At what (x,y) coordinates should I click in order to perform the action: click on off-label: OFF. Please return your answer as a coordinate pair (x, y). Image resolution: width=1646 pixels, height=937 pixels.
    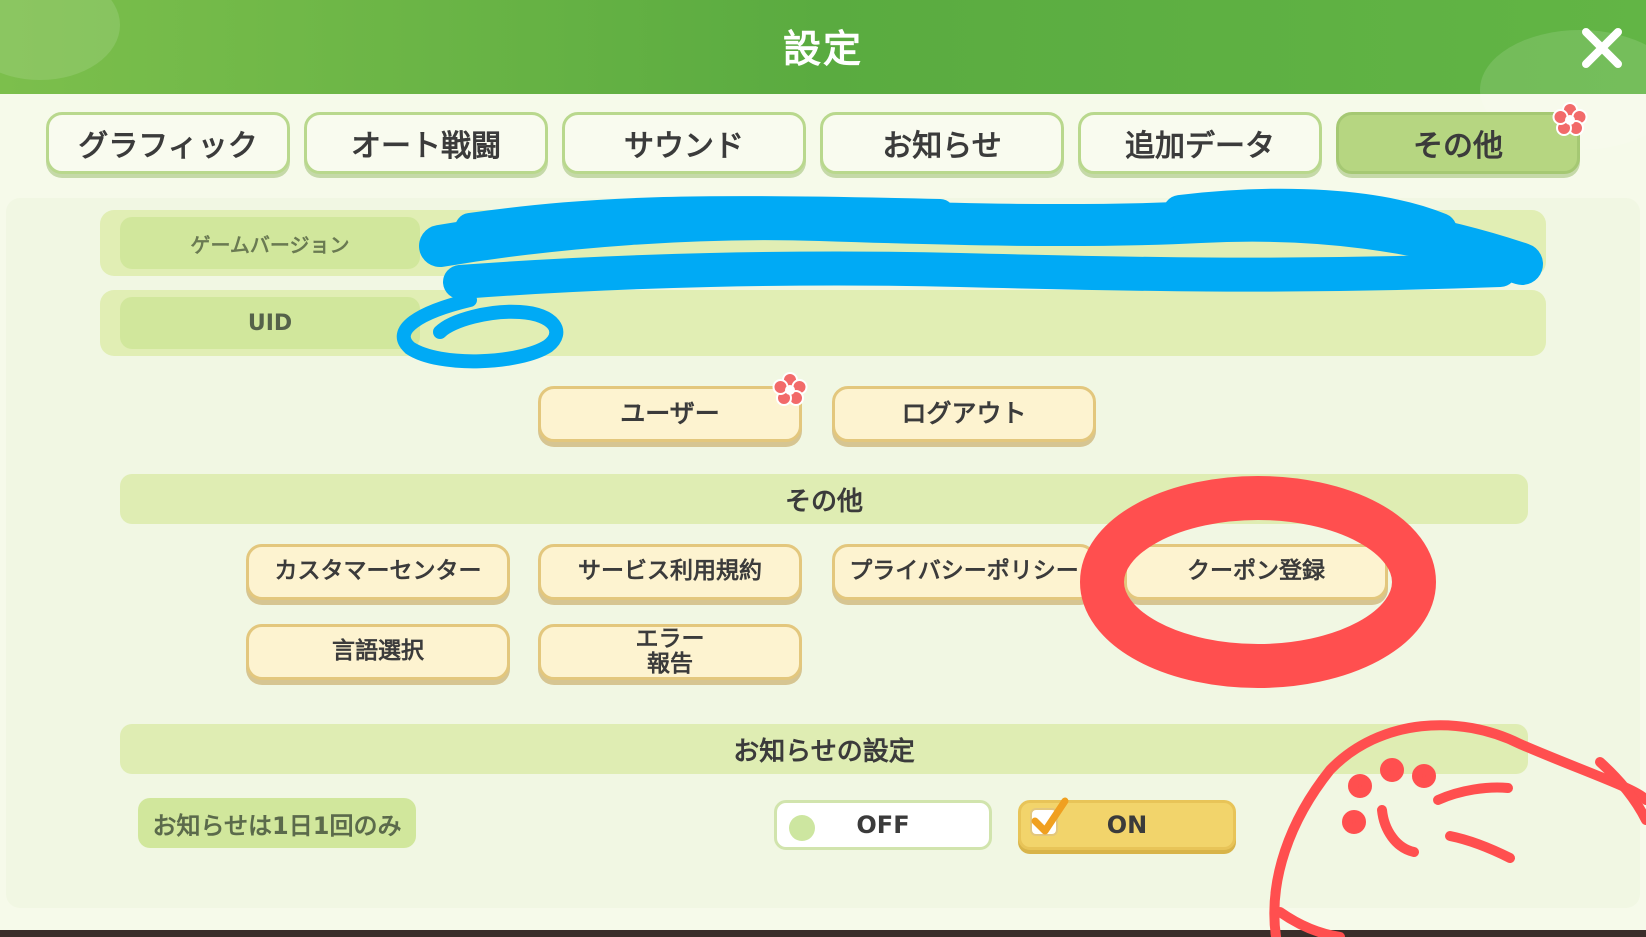
    Looking at the image, I should click on (883, 825).